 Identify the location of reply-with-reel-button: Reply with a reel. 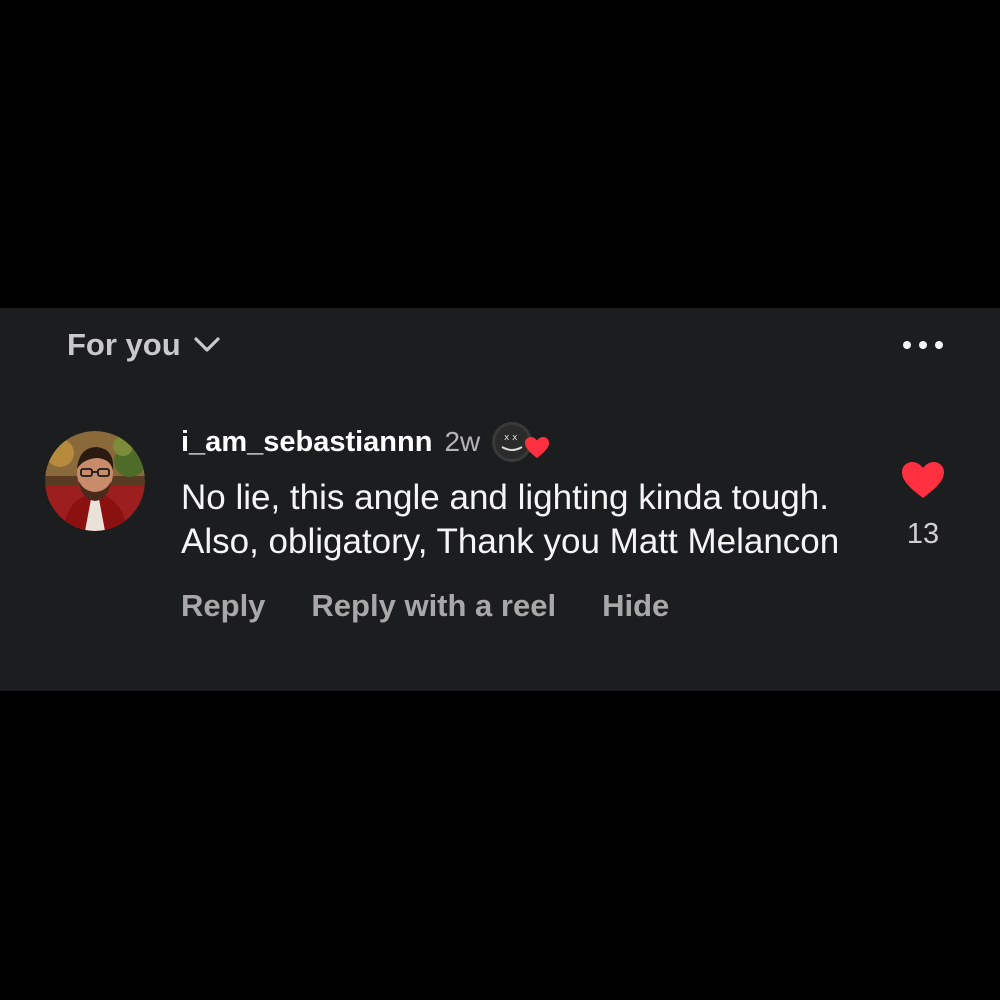
(433, 606).